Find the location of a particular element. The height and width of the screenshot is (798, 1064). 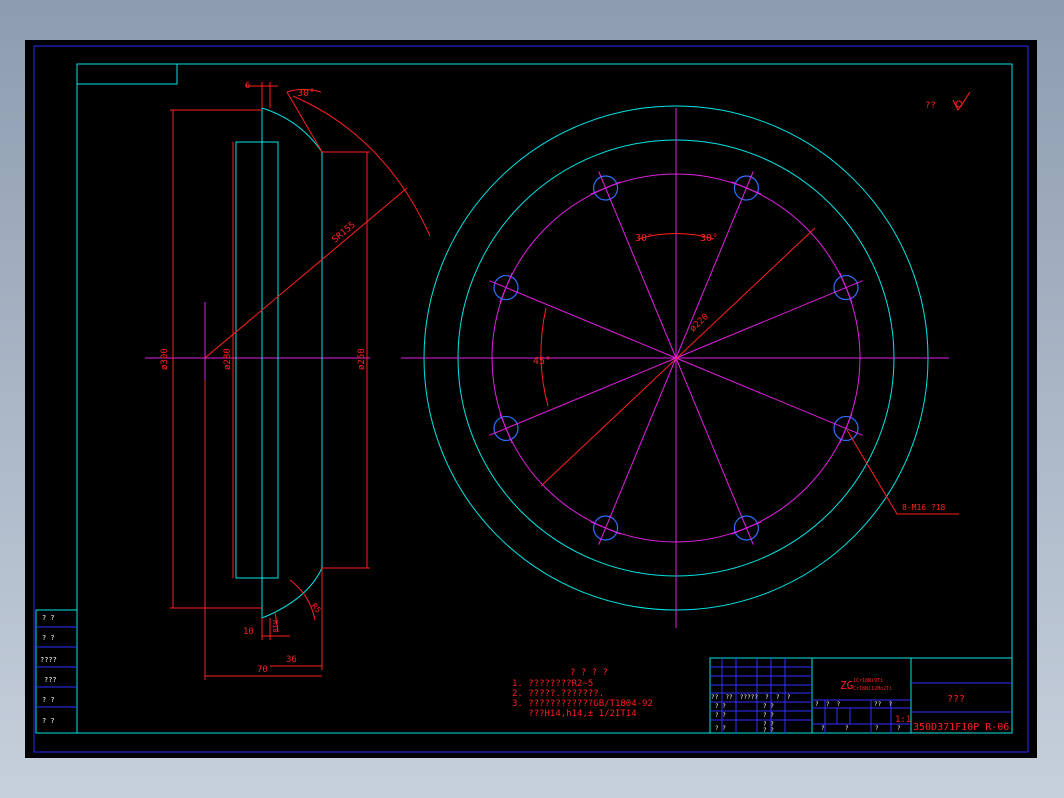

title-grid-row-1: ? ? is located at coordinates (720, 706).